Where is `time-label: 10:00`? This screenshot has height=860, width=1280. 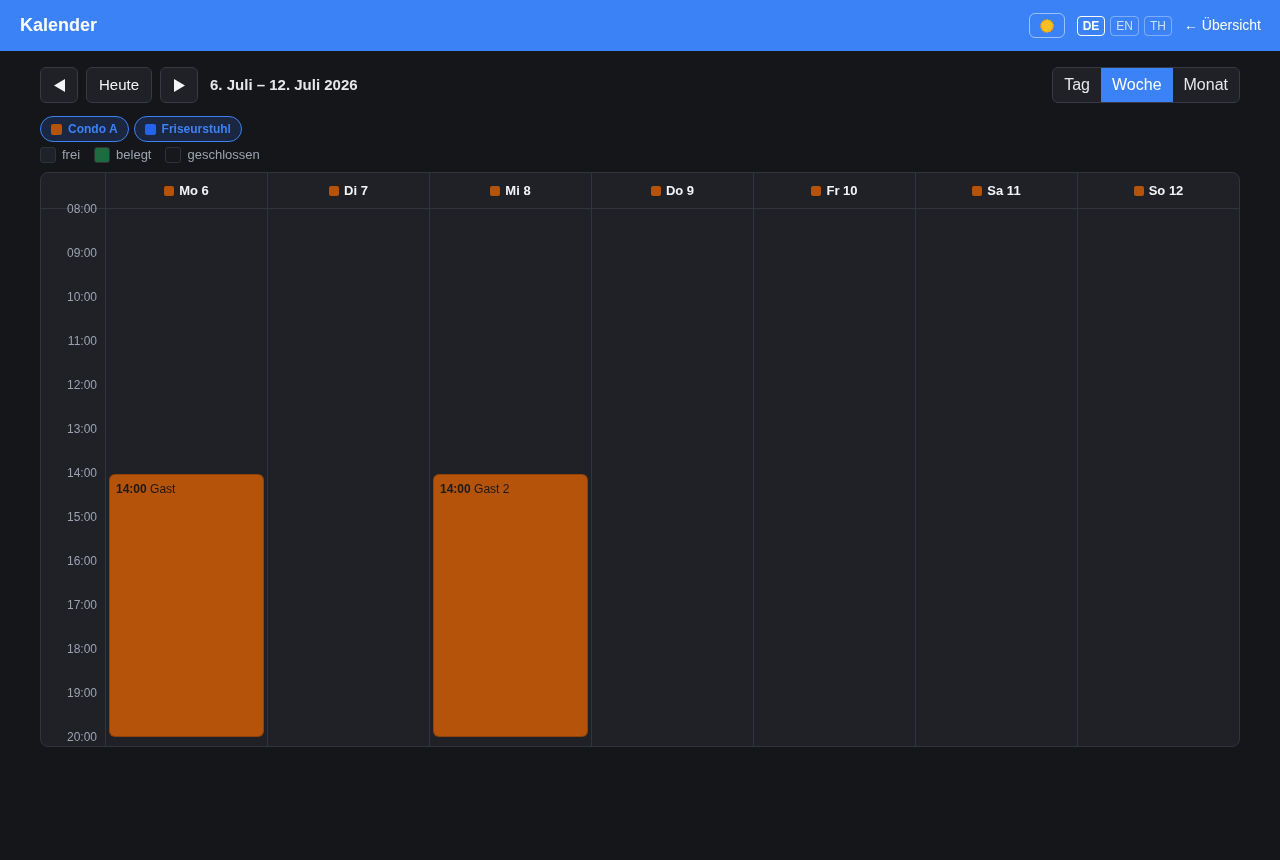
time-label: 10:00 is located at coordinates (81, 297).